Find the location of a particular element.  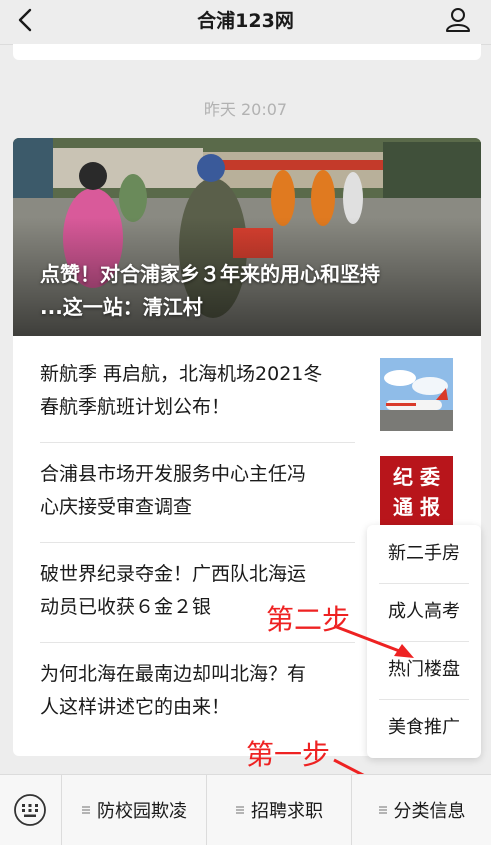

page-title: 合浦123网 is located at coordinates (245, 21).